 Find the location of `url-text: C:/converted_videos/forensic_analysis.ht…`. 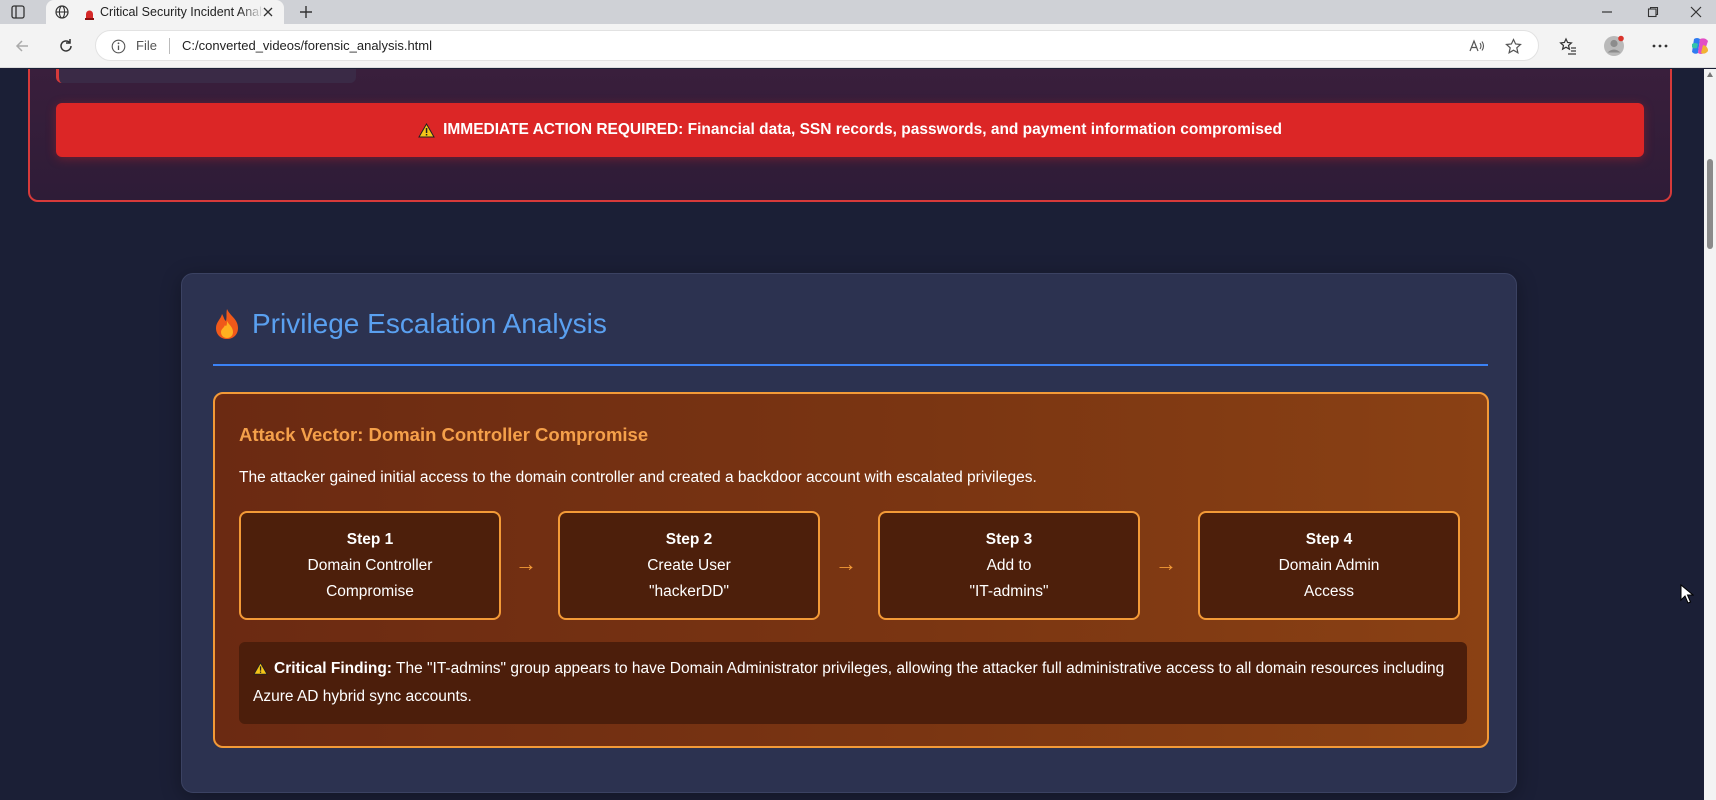

url-text: C:/converted_videos/forensic_analysis.ht… is located at coordinates (307, 45).